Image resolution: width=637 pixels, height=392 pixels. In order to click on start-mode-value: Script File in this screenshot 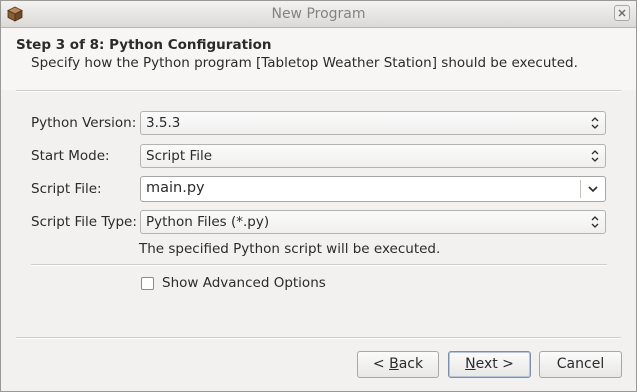, I will do `click(179, 156)`.